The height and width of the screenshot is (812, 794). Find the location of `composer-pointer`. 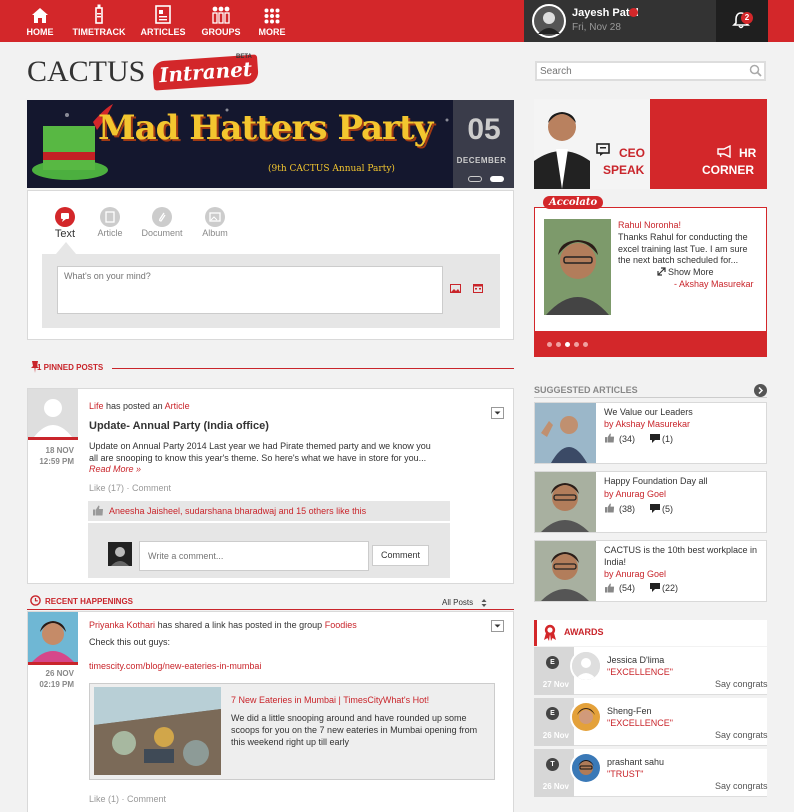

composer-pointer is located at coordinates (66, 248).